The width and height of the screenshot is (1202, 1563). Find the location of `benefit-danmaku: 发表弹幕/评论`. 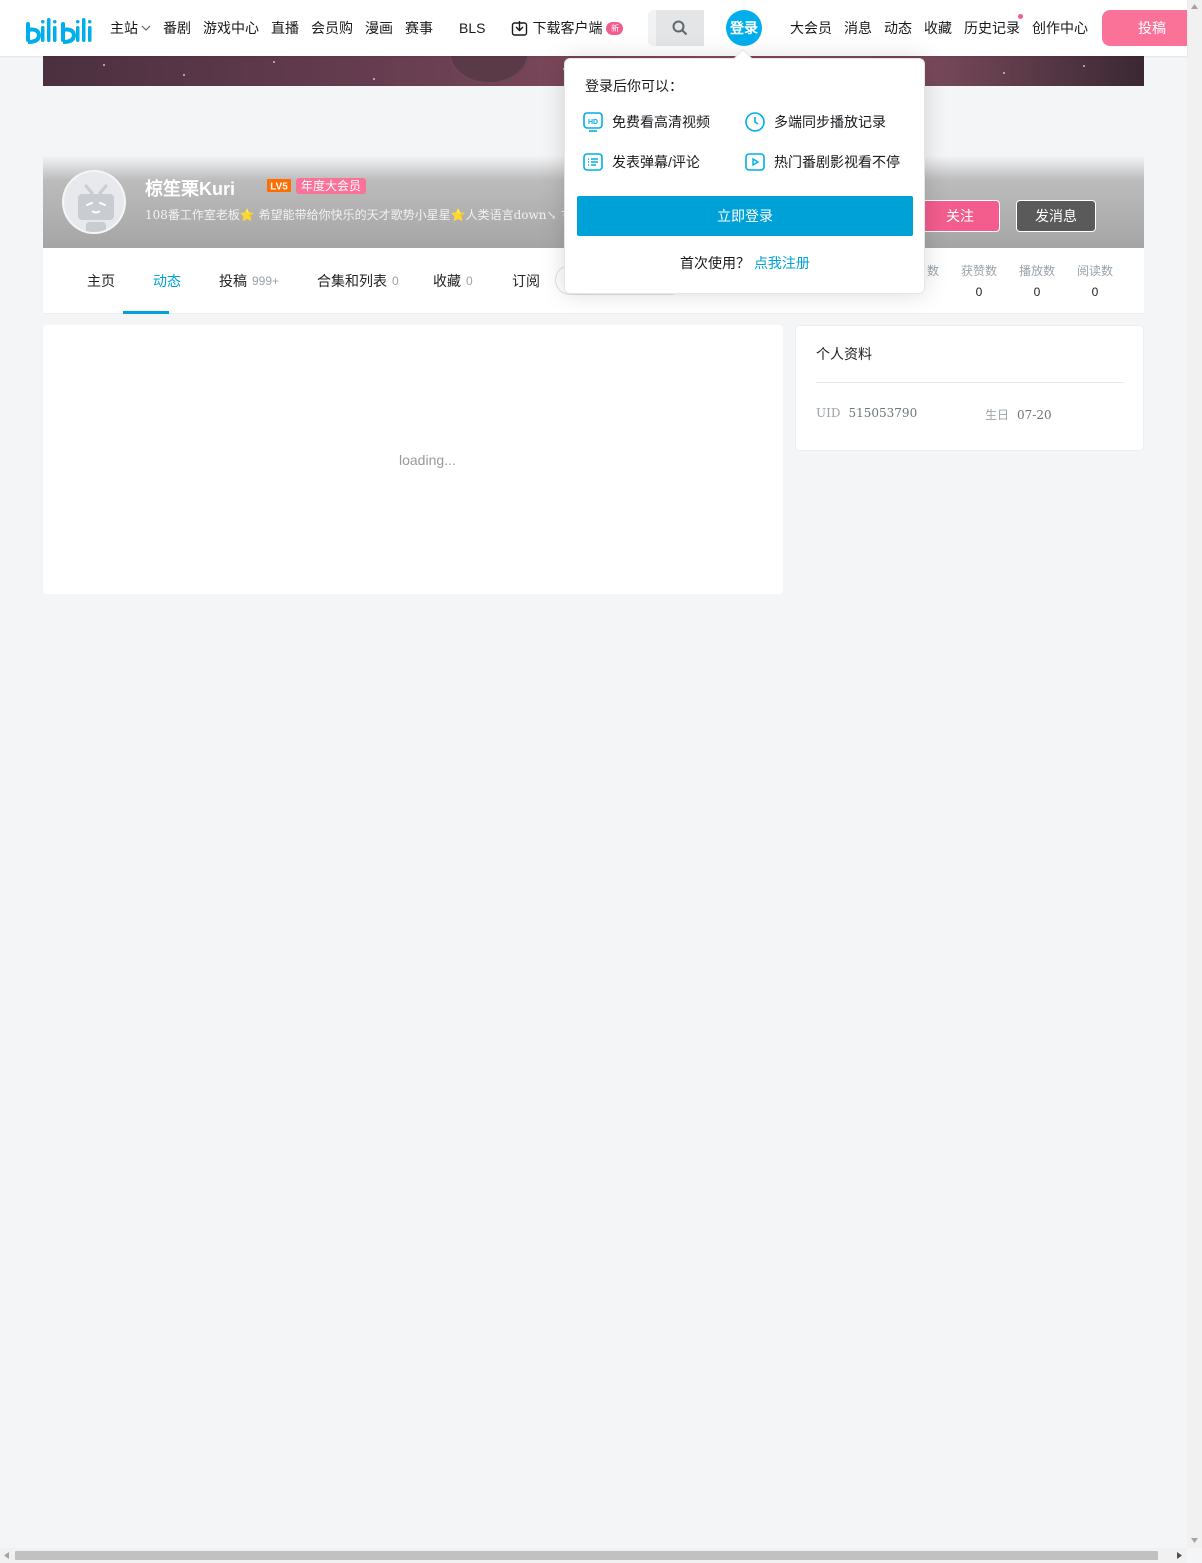

benefit-danmaku: 发表弹幕/评论 is located at coordinates (641, 162).